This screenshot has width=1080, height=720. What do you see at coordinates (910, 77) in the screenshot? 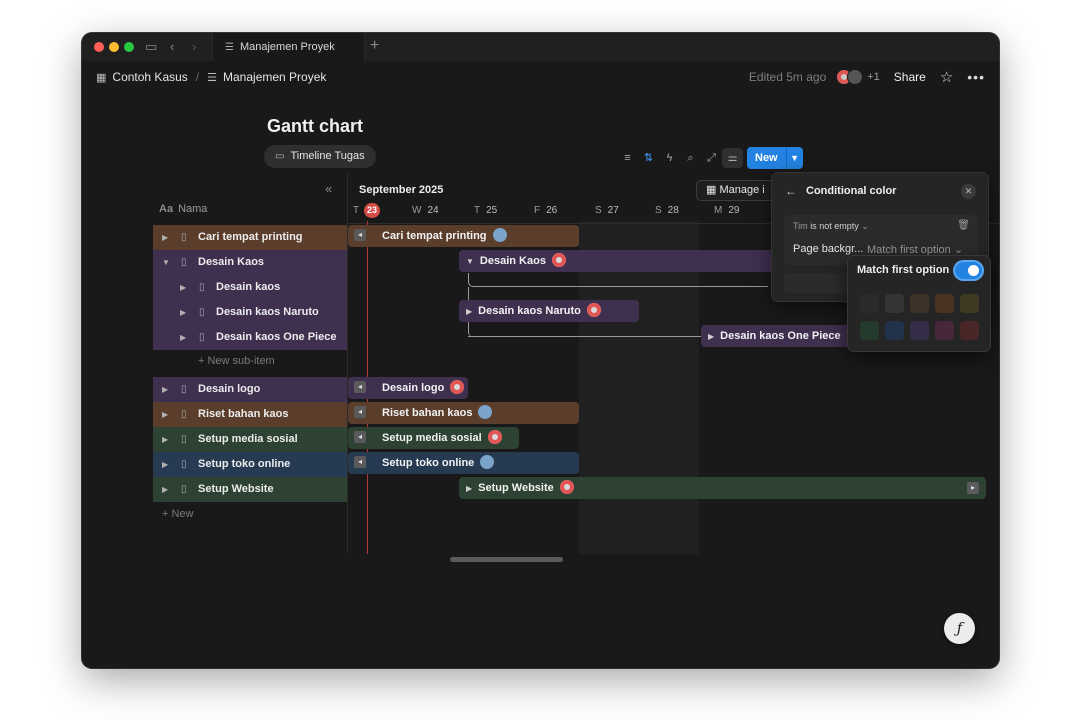
I see `share-button: Share` at bounding box center [910, 77].